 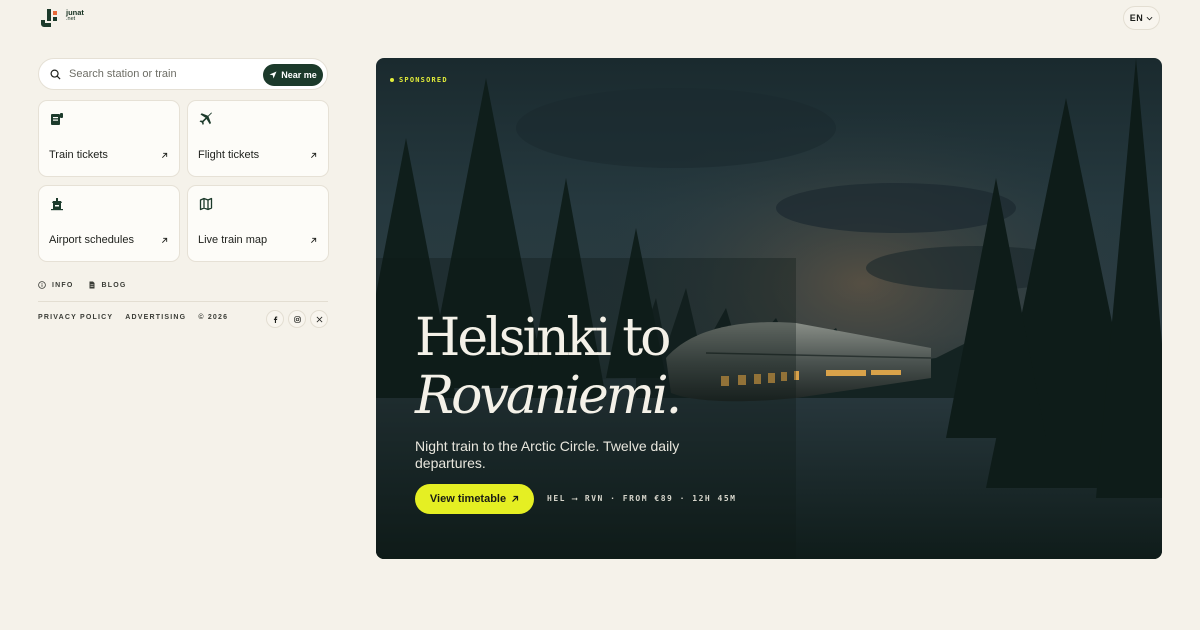 What do you see at coordinates (299, 75) in the screenshot?
I see `near-me-label: Near me` at bounding box center [299, 75].